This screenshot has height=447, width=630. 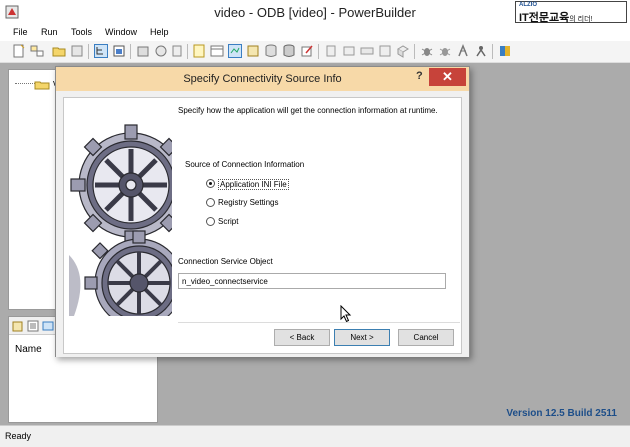 What do you see at coordinates (177, 51) in the screenshot?
I see `clip-icon` at bounding box center [177, 51].